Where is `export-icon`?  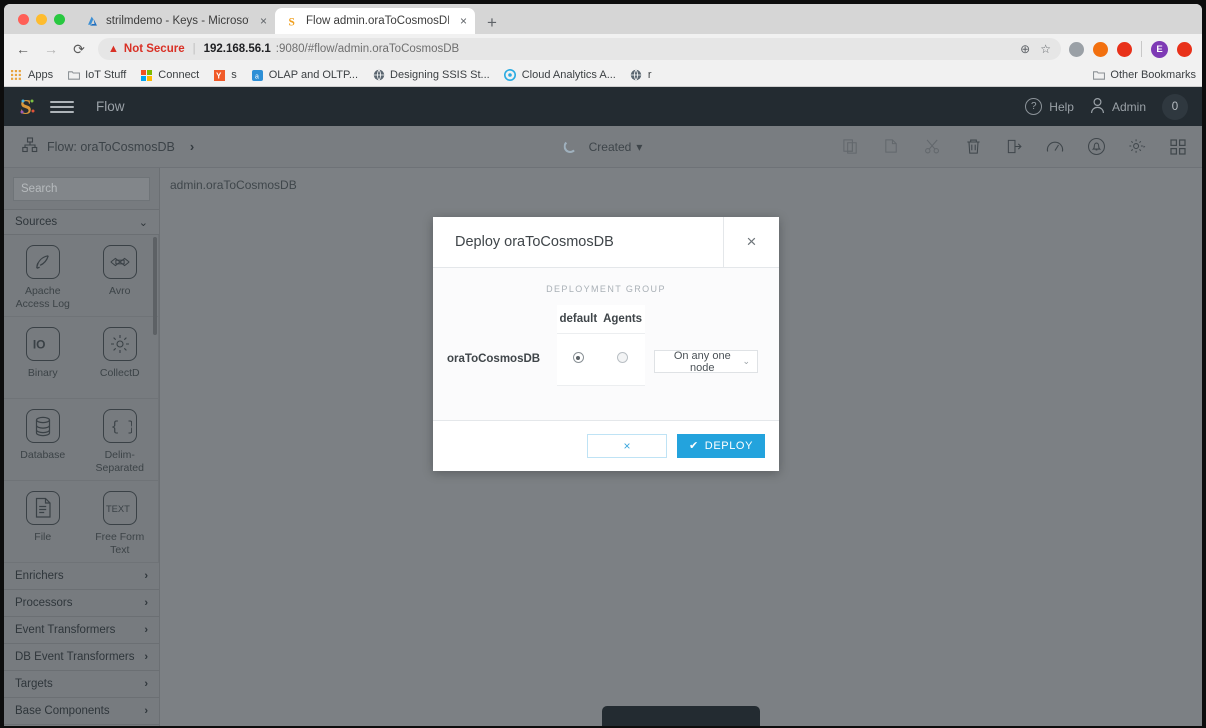
export-icon is located at coordinates (1014, 147).